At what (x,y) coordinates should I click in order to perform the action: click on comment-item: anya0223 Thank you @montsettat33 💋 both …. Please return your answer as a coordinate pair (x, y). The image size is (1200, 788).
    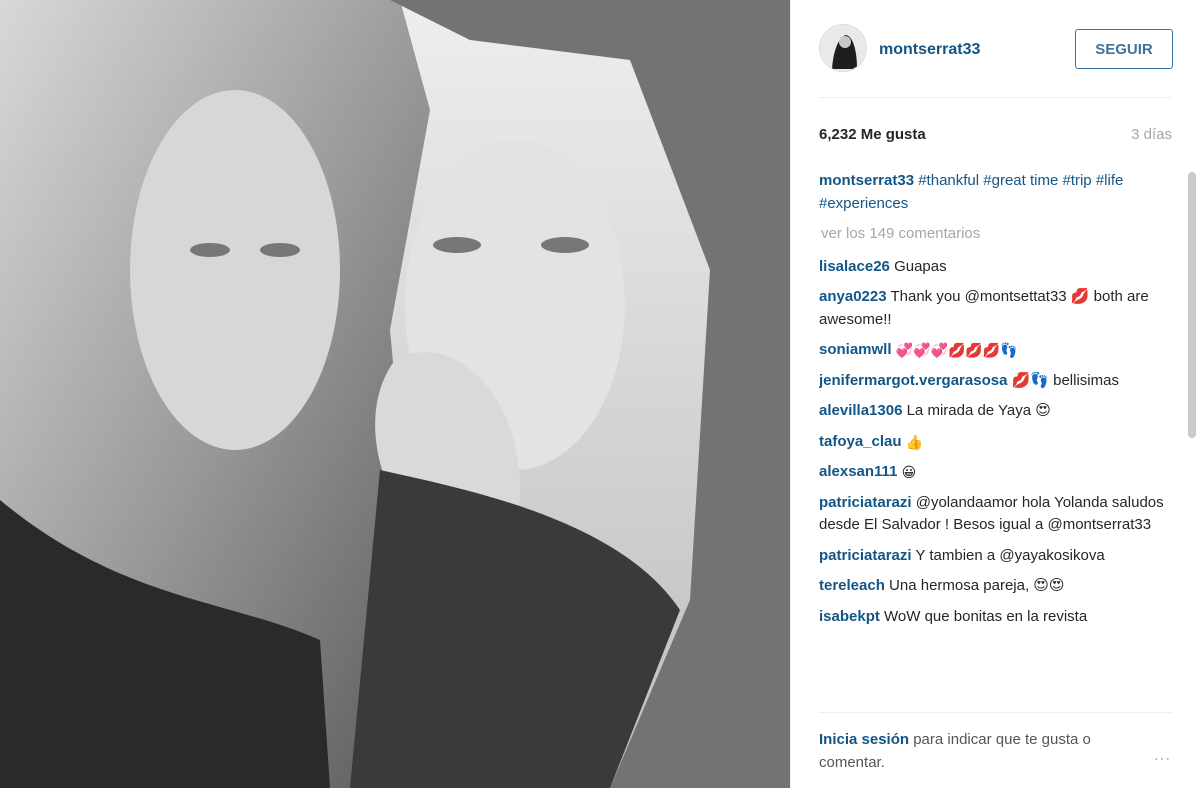
    Looking at the image, I should click on (994, 308).